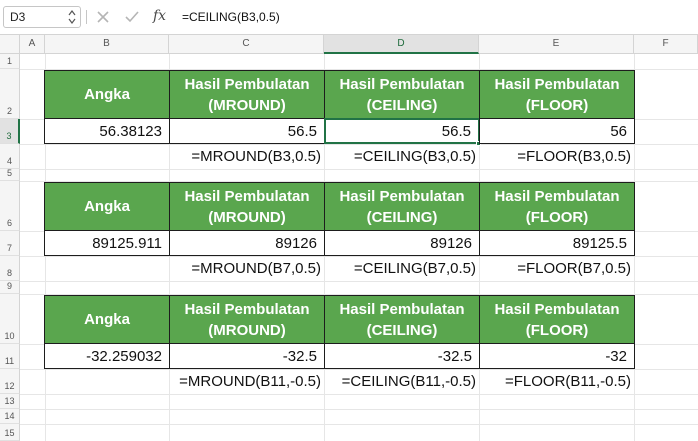 This screenshot has height=441, width=698. Describe the element at coordinates (247, 131) in the screenshot. I see `value-cell-mround: 56.5` at that location.